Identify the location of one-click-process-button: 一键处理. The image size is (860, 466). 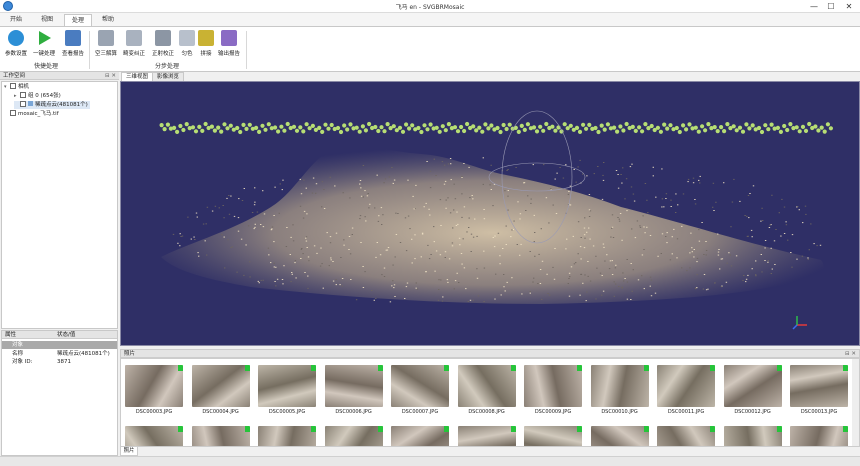
(44, 45).